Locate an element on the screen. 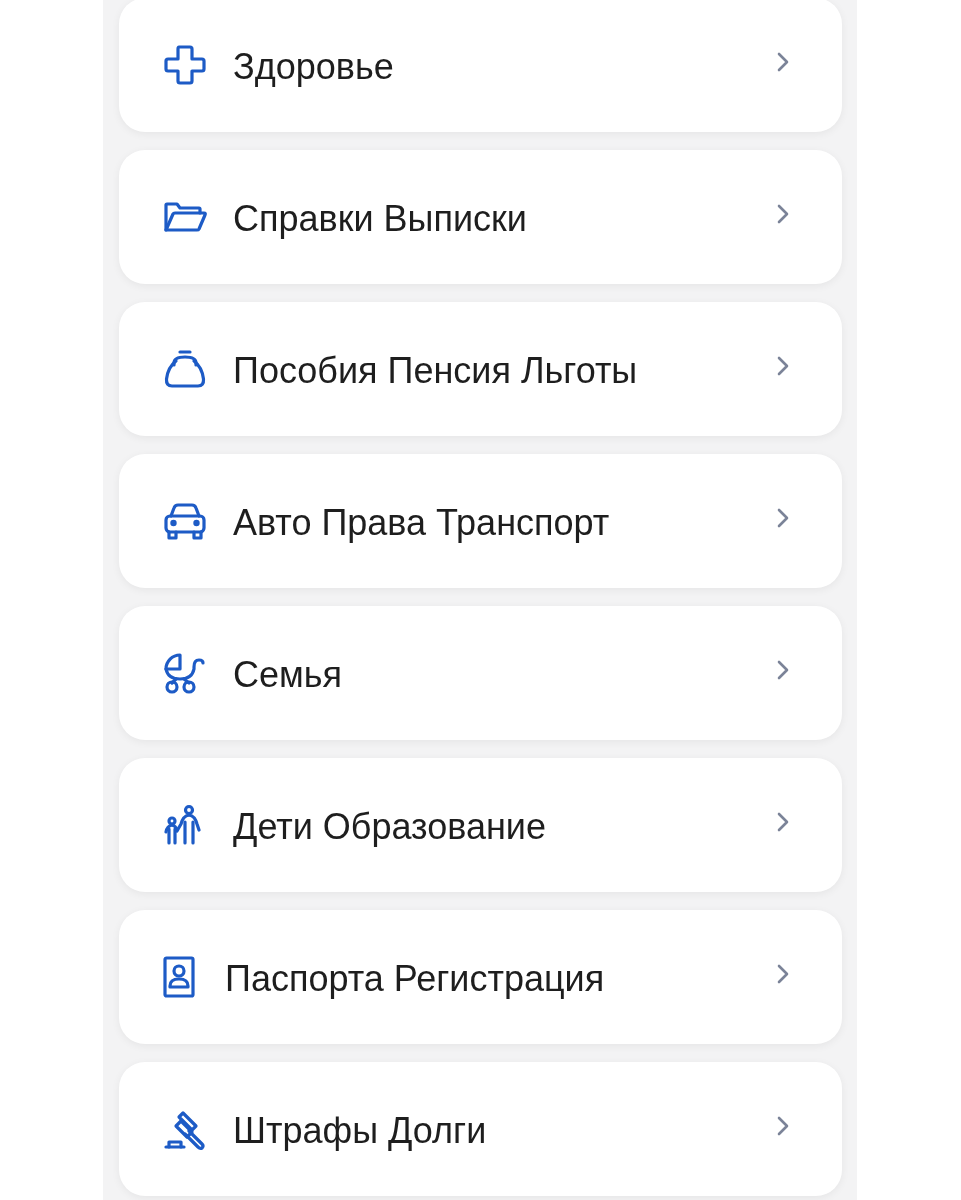 The height and width of the screenshot is (1200, 961). category-item: Пособия Пенсия Льготы is located at coordinates (480, 369).